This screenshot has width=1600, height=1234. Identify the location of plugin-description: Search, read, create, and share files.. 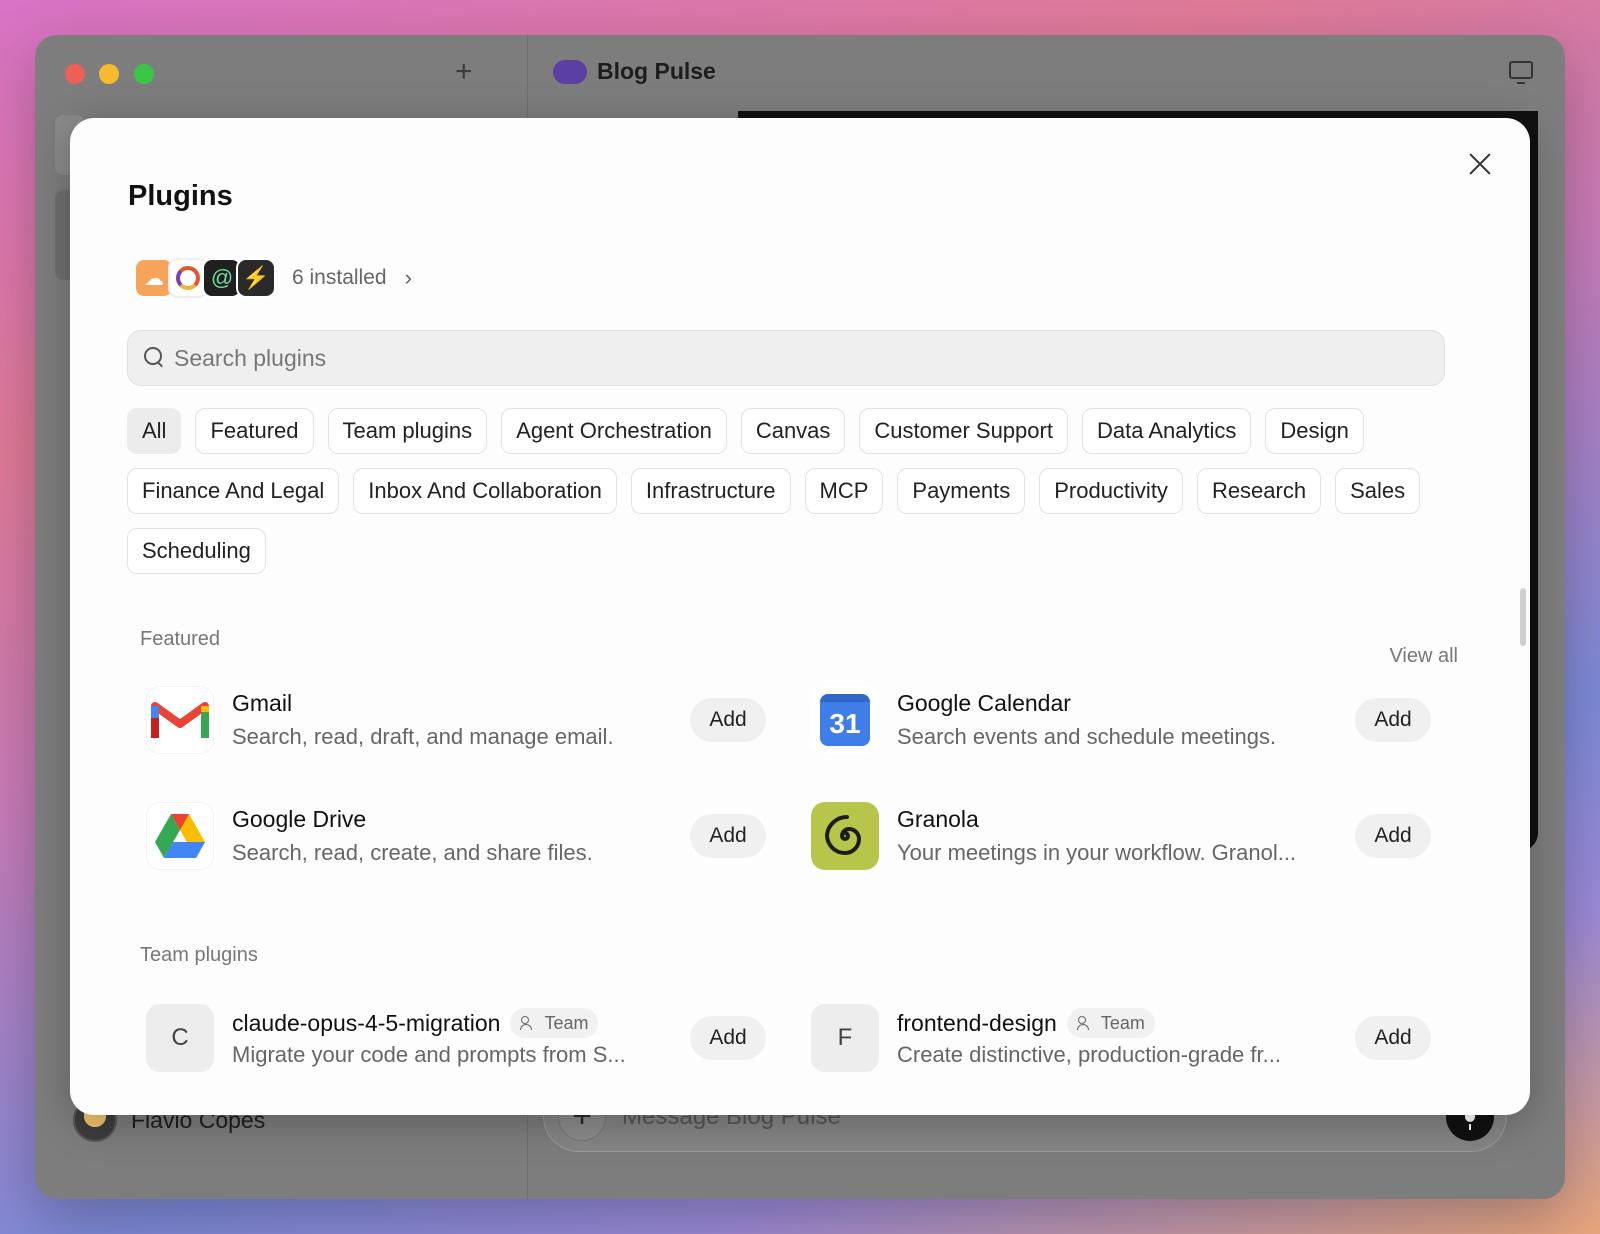
(412, 852).